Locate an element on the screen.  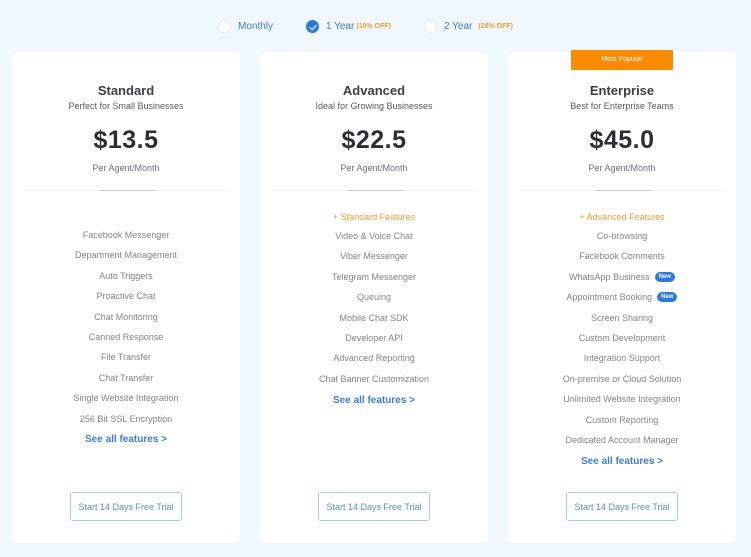
feature-label: On-premise or Cloud Solution is located at coordinates (622, 378).